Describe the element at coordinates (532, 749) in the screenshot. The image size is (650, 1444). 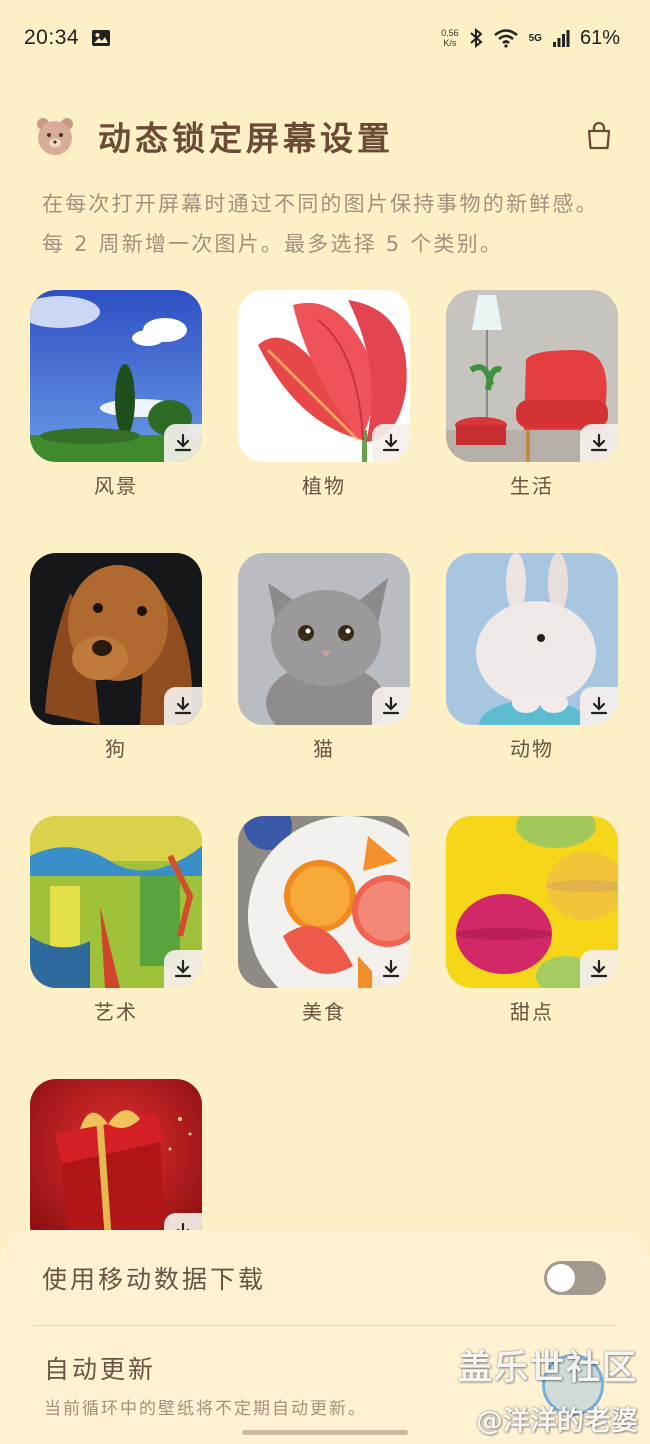
I see `category-label: 动物` at that location.